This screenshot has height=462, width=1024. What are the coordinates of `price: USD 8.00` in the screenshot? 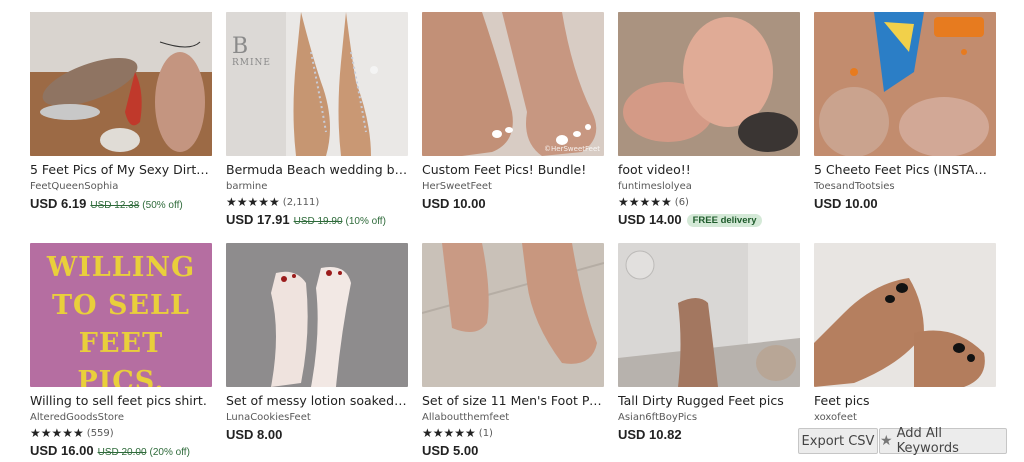 It's located at (254, 434).